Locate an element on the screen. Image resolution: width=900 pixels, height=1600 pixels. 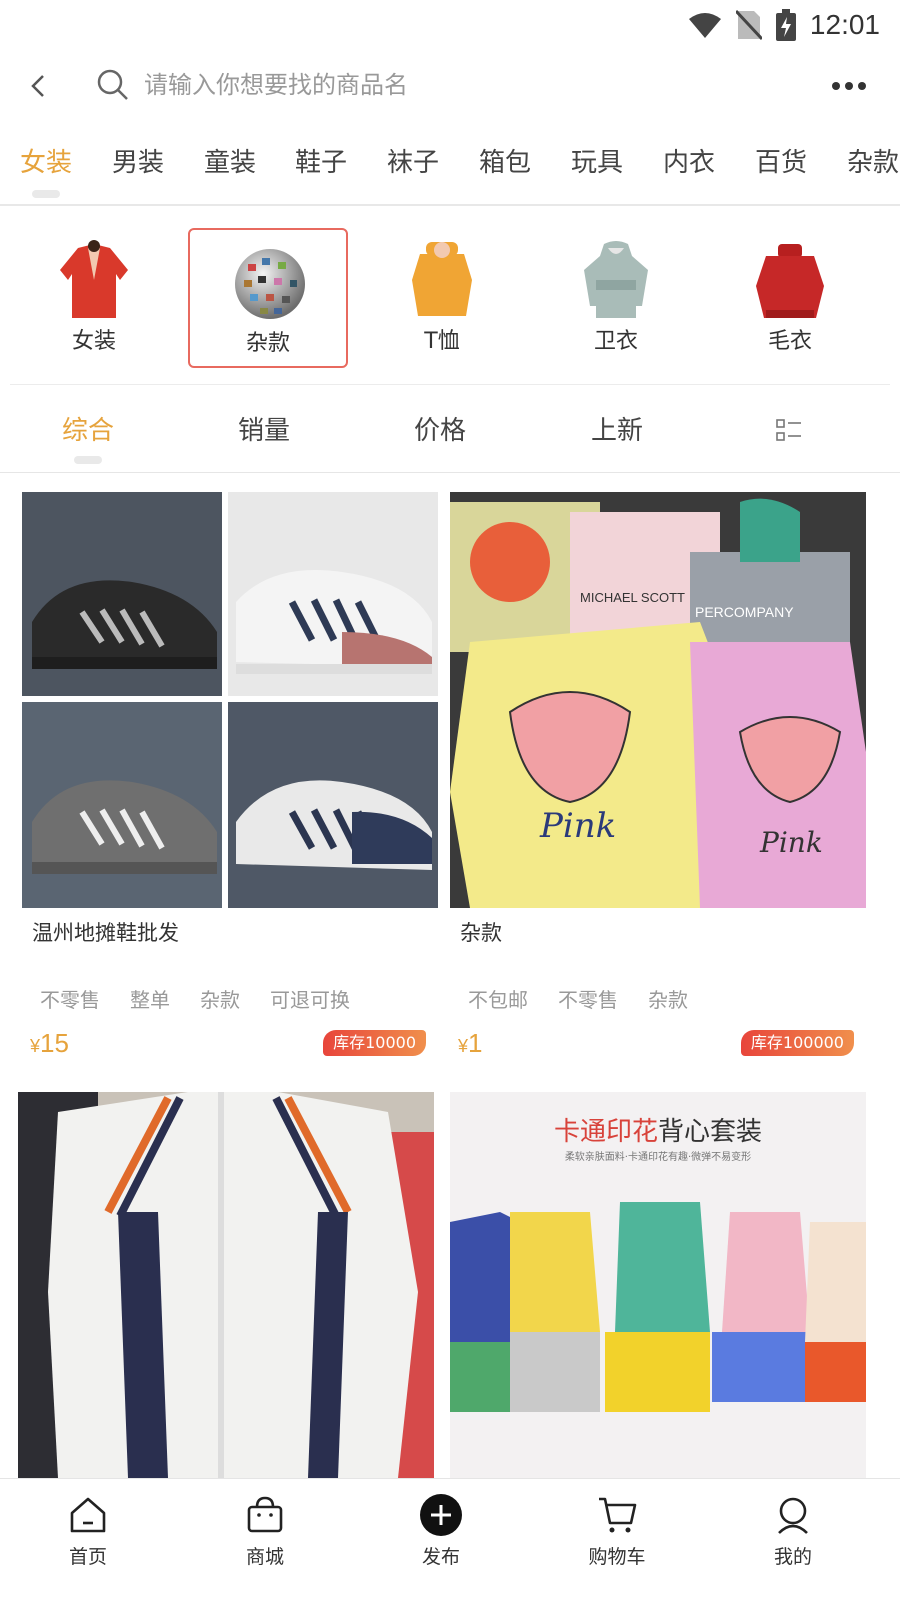
subcategory-label: 卫衣 is located at coordinates (615, 341).